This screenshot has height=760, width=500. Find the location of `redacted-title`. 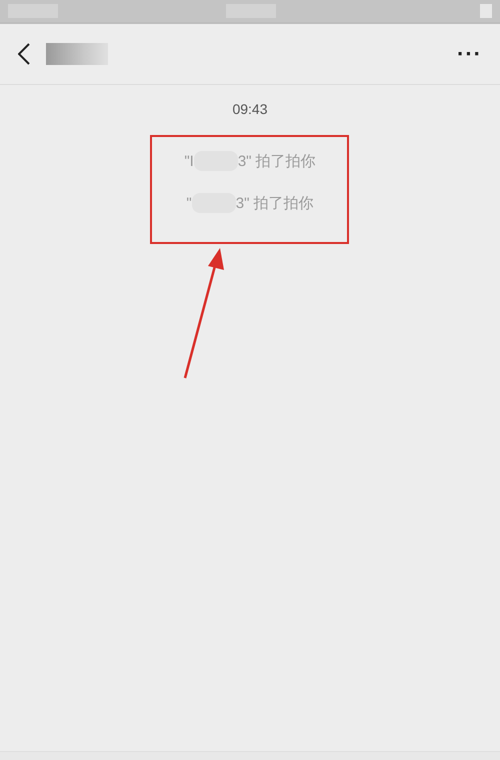

redacted-title is located at coordinates (77, 54).